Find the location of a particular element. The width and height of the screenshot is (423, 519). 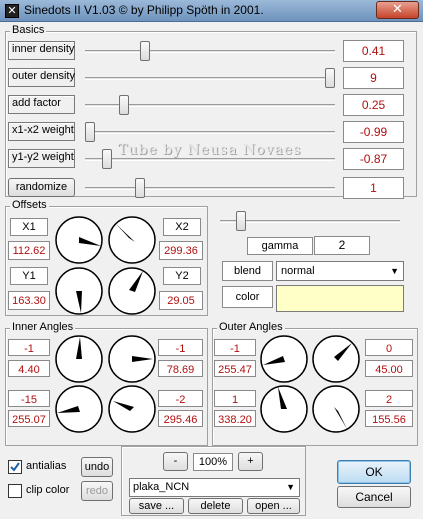

app-icon: ✕ is located at coordinates (12, 11).